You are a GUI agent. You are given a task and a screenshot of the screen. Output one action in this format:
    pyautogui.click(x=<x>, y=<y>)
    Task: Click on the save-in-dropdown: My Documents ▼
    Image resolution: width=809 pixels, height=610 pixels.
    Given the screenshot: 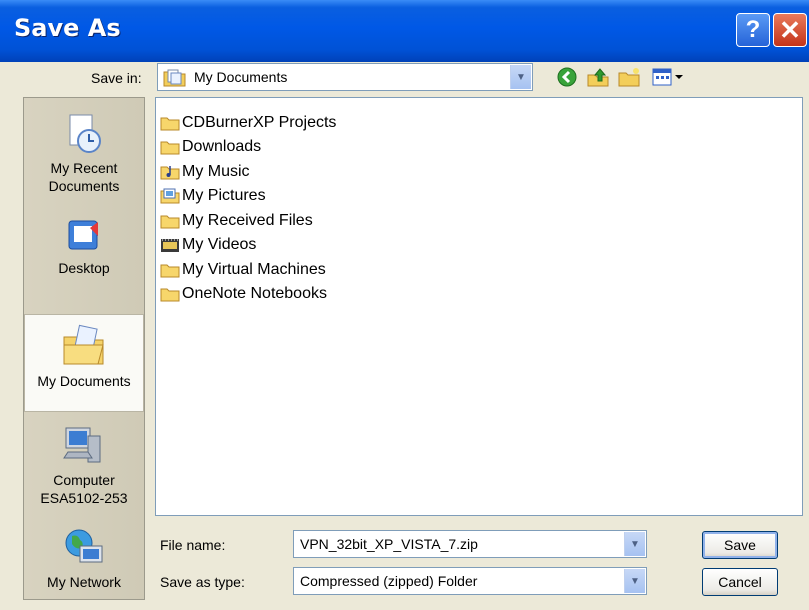 What is the action you would take?
    pyautogui.click(x=345, y=77)
    